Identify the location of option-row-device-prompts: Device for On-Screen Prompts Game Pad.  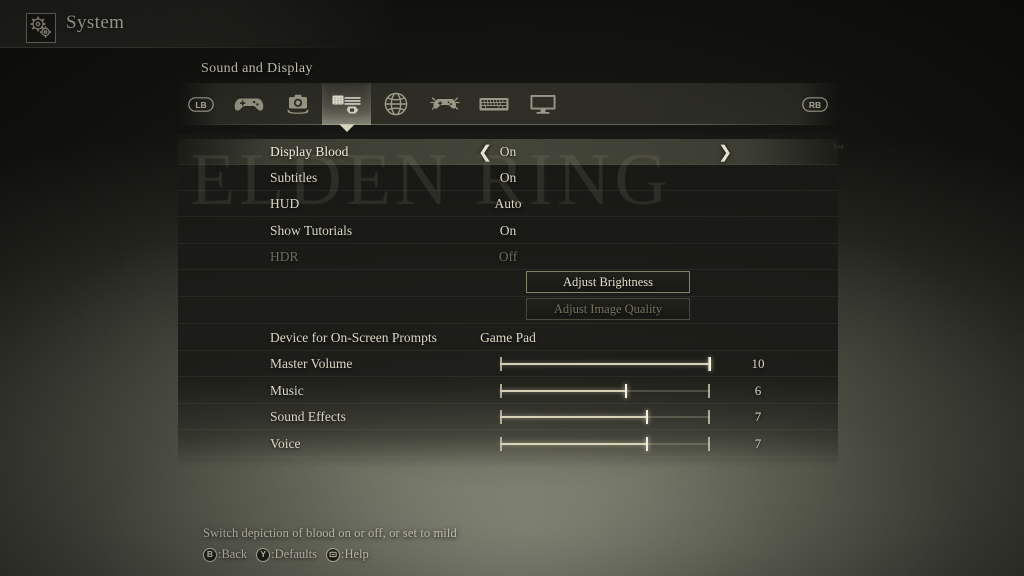
(508, 338).